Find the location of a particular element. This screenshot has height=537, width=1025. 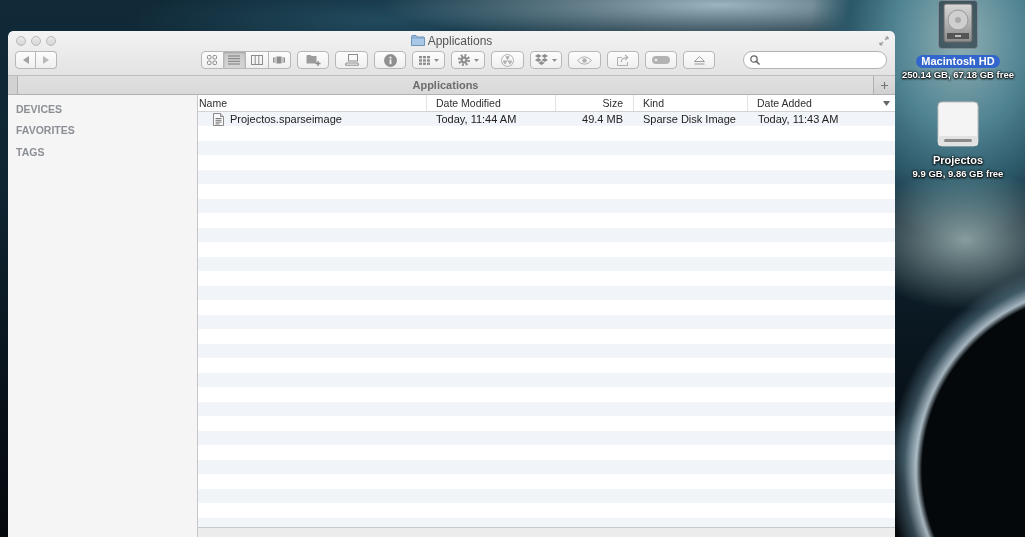

eye-icon is located at coordinates (584, 60).